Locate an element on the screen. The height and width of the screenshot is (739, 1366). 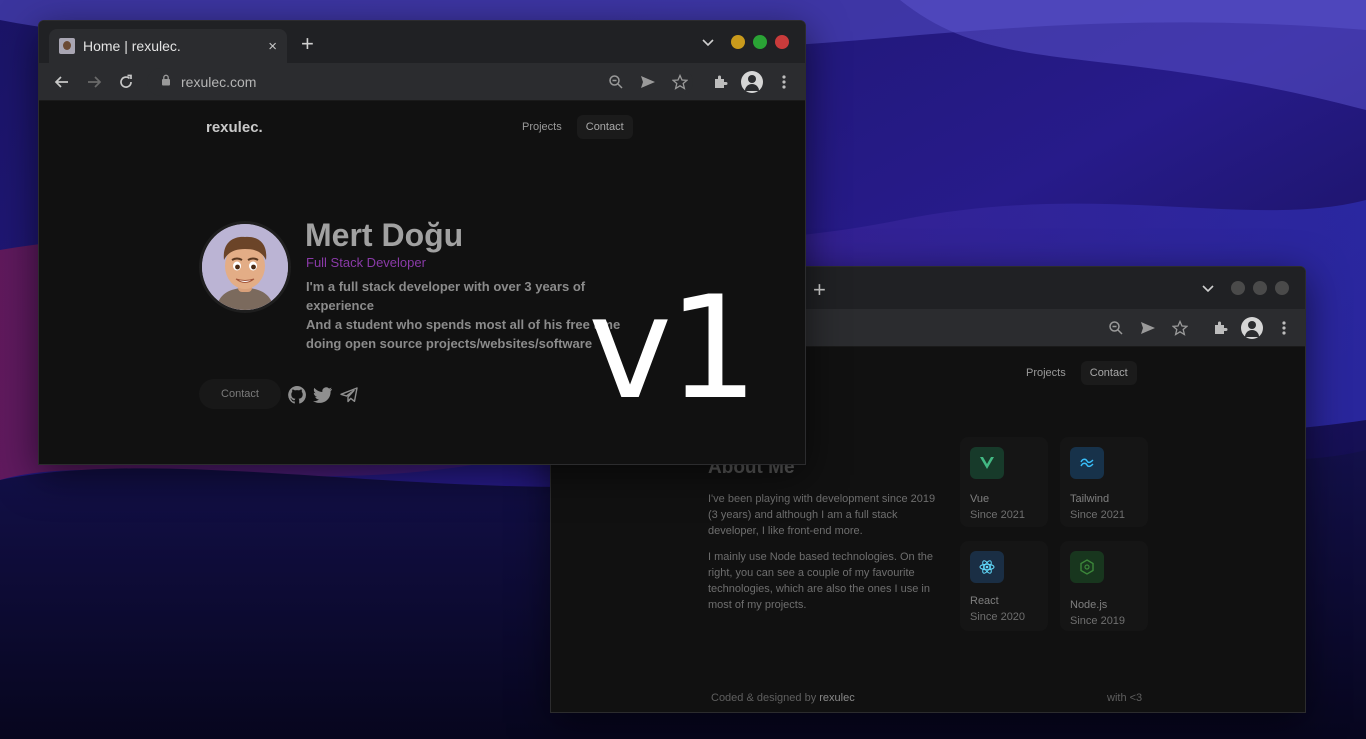
social-links is located at coordinates (323, 395).